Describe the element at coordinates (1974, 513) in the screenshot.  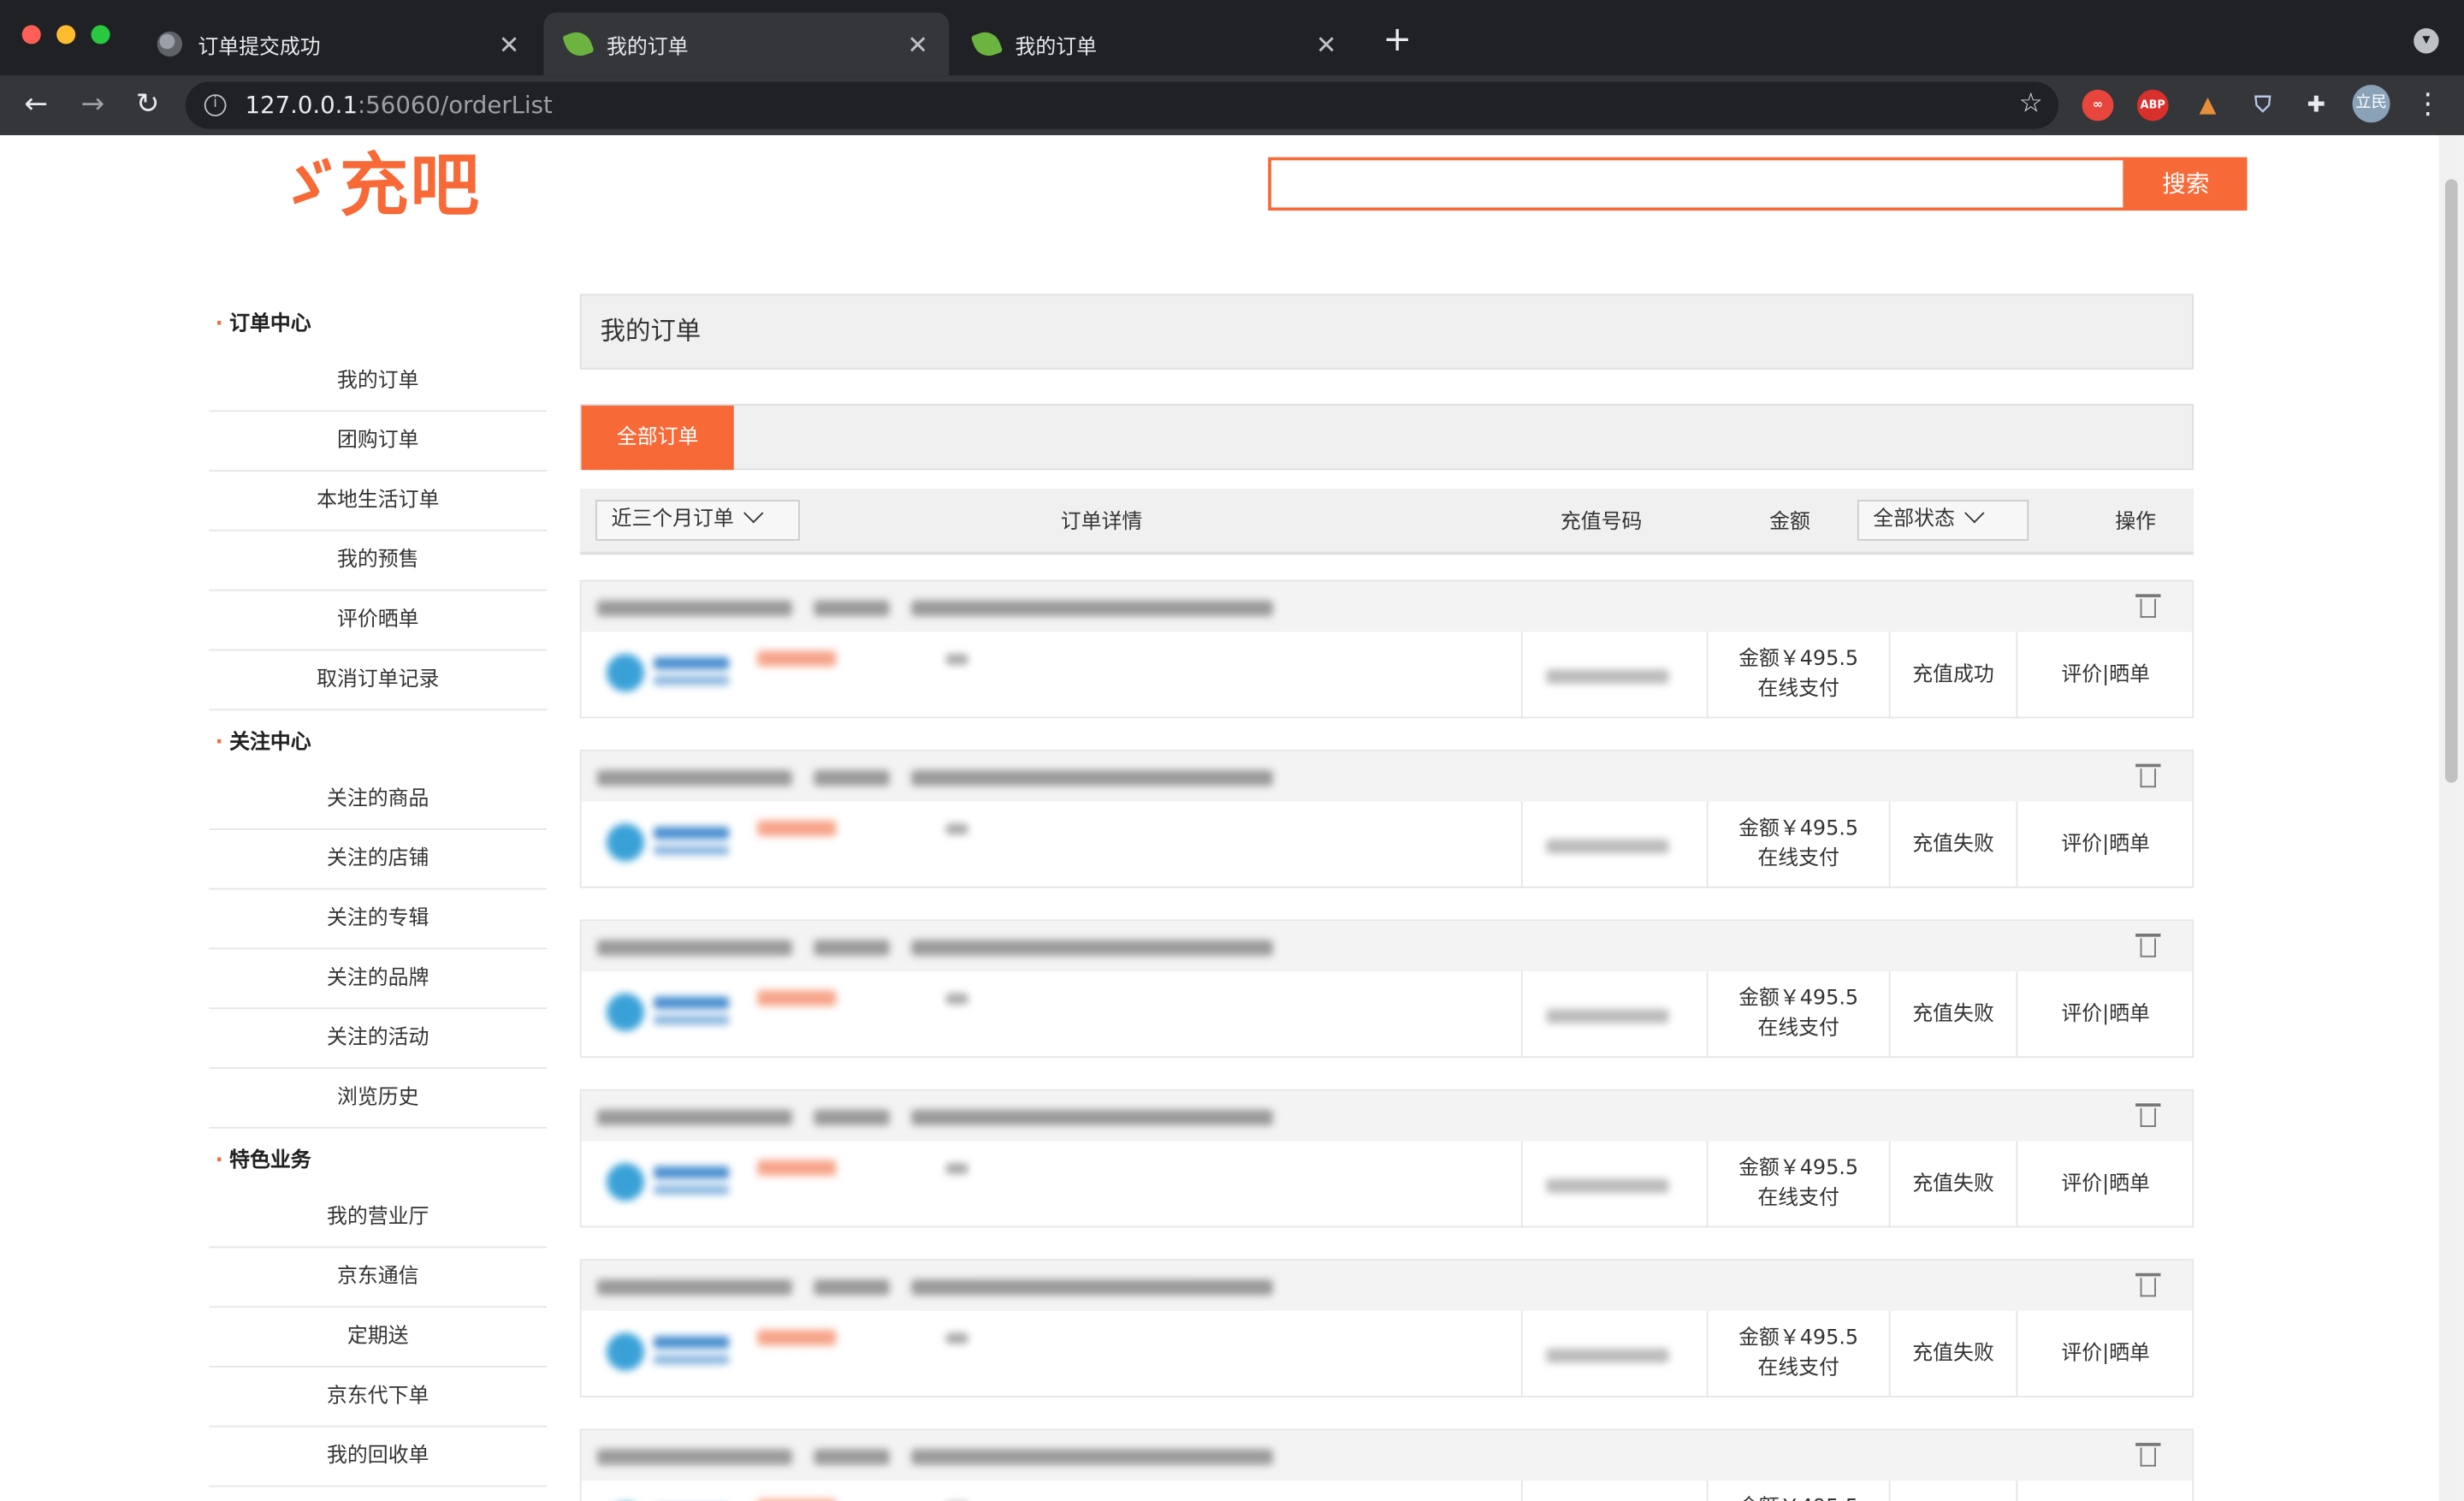
I see `chevron-down-icon` at that location.